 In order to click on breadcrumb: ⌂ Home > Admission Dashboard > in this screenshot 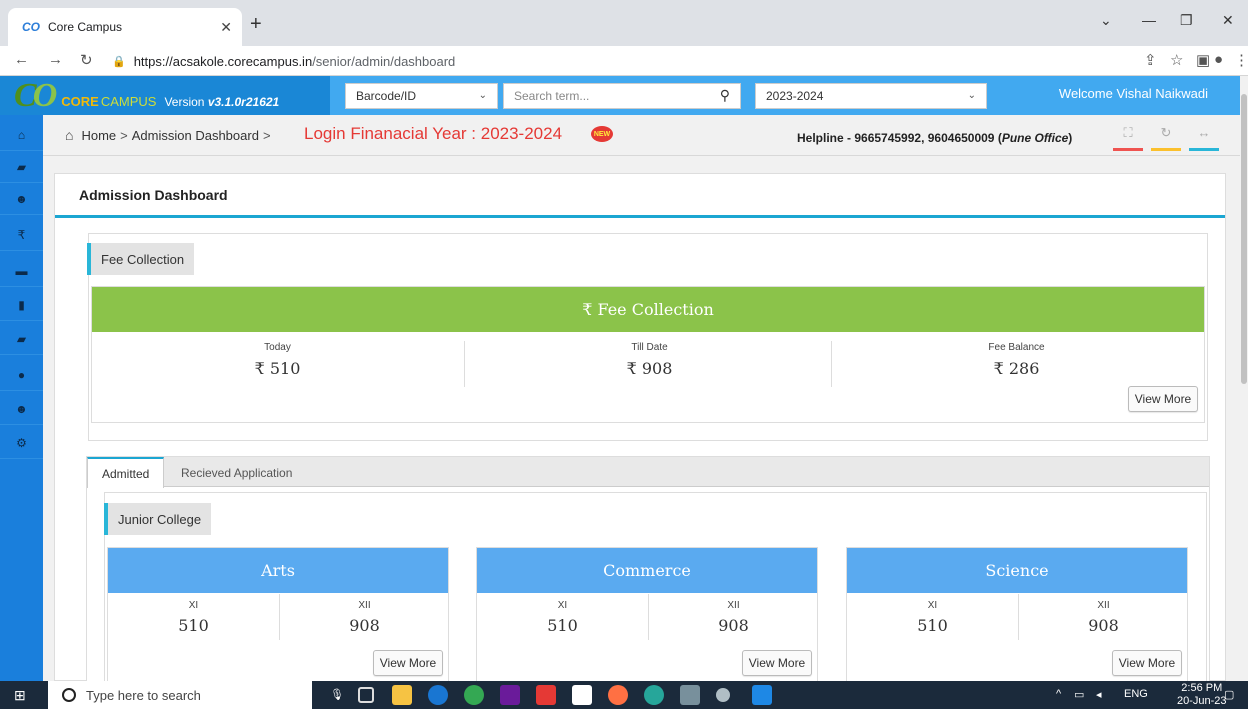, I will do `click(168, 135)`.